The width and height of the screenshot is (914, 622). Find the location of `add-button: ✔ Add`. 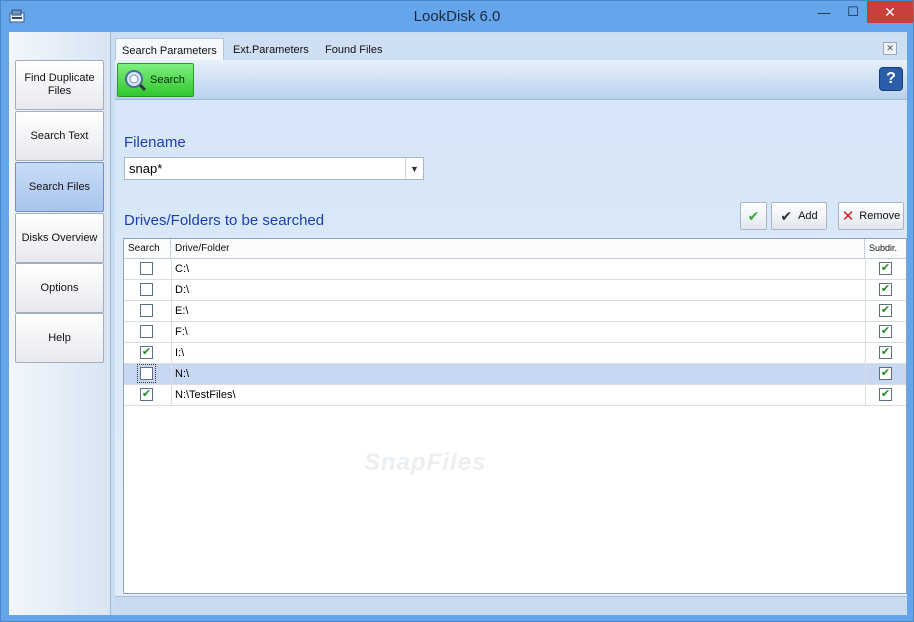

add-button: ✔ Add is located at coordinates (799, 216).